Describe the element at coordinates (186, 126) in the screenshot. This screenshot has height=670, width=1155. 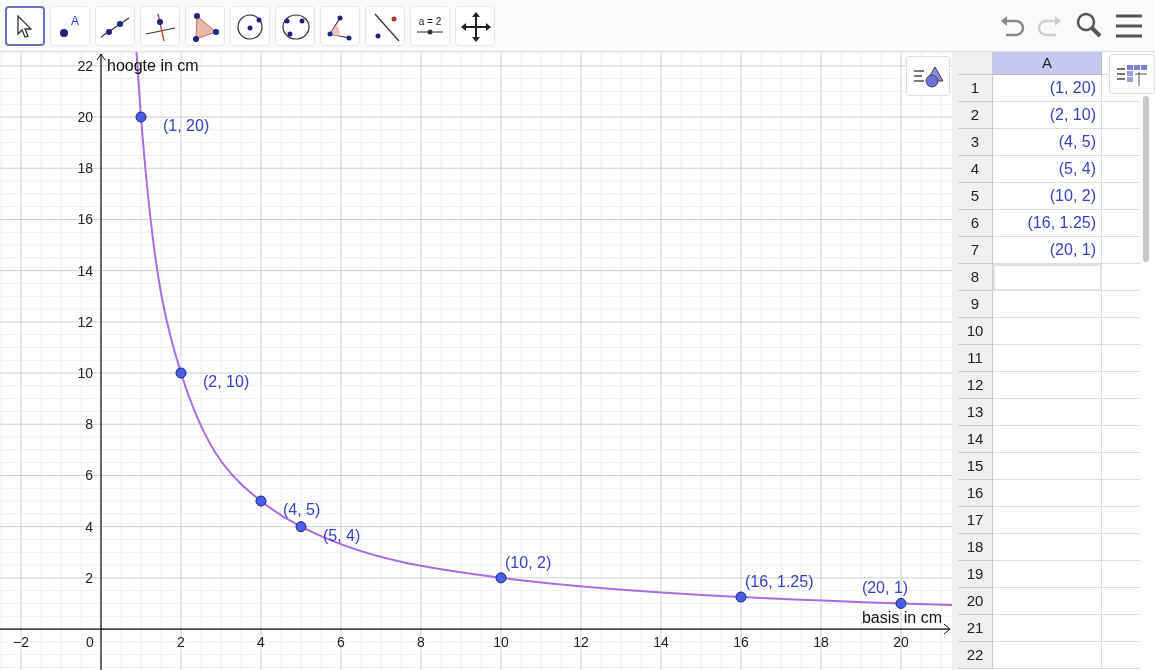
I see `point-label: (1, 20)` at that location.